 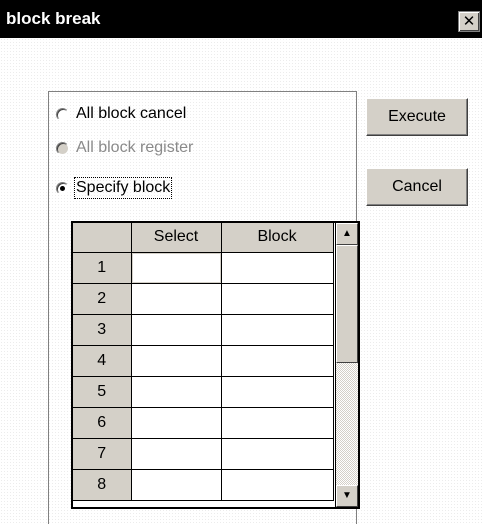 I want to click on radio-label: All block cancel, so click(x=131, y=113).